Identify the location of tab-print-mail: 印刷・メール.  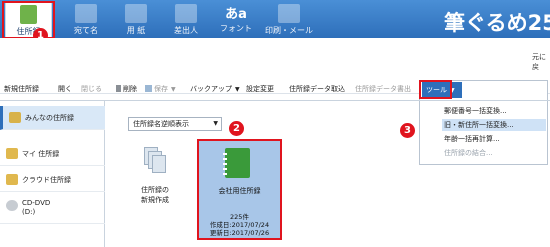
(289, 20).